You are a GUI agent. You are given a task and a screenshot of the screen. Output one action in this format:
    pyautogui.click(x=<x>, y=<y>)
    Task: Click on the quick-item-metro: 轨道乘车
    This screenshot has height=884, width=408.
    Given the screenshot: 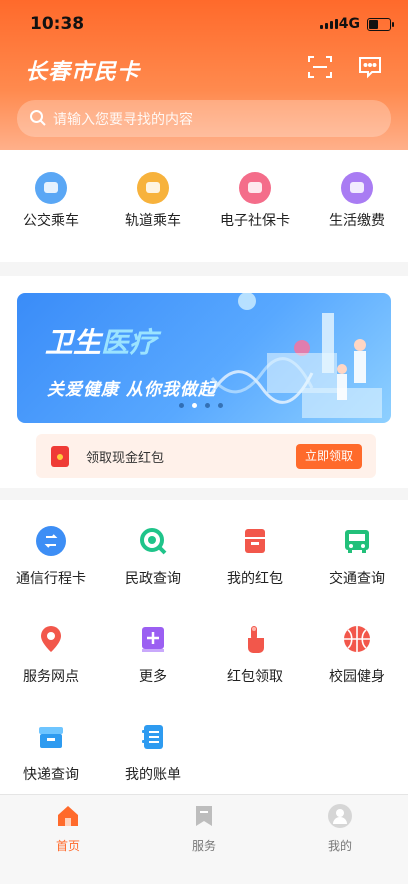 What is the action you would take?
    pyautogui.click(x=153, y=201)
    